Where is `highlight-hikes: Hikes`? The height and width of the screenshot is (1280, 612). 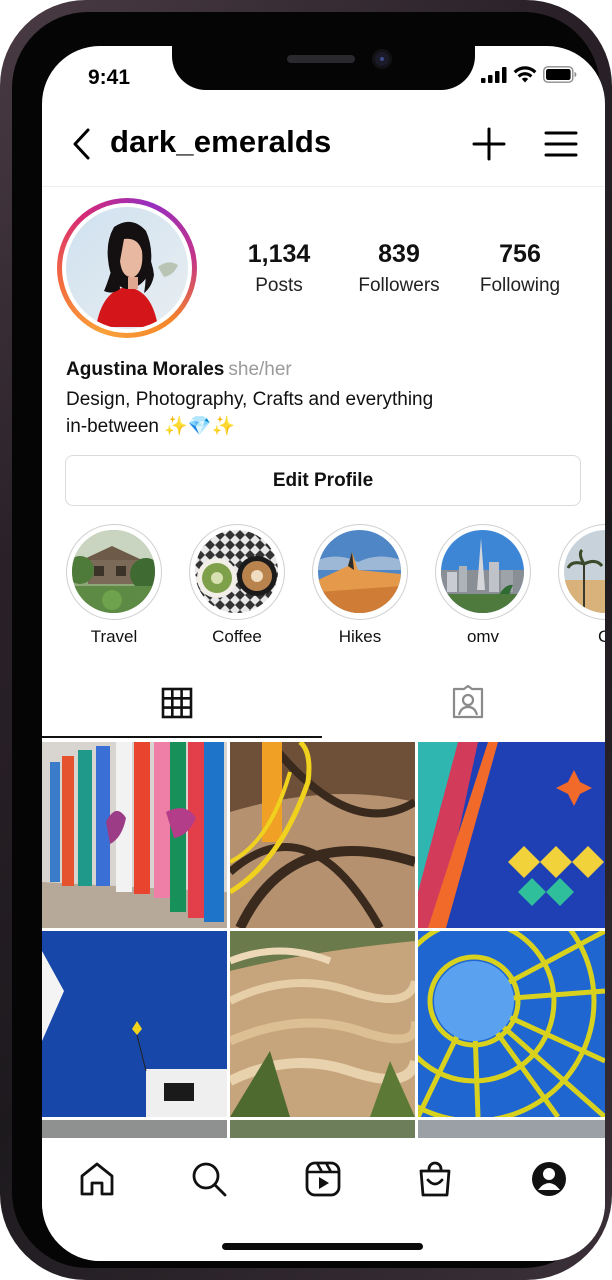 highlight-hikes: Hikes is located at coordinates (360, 585).